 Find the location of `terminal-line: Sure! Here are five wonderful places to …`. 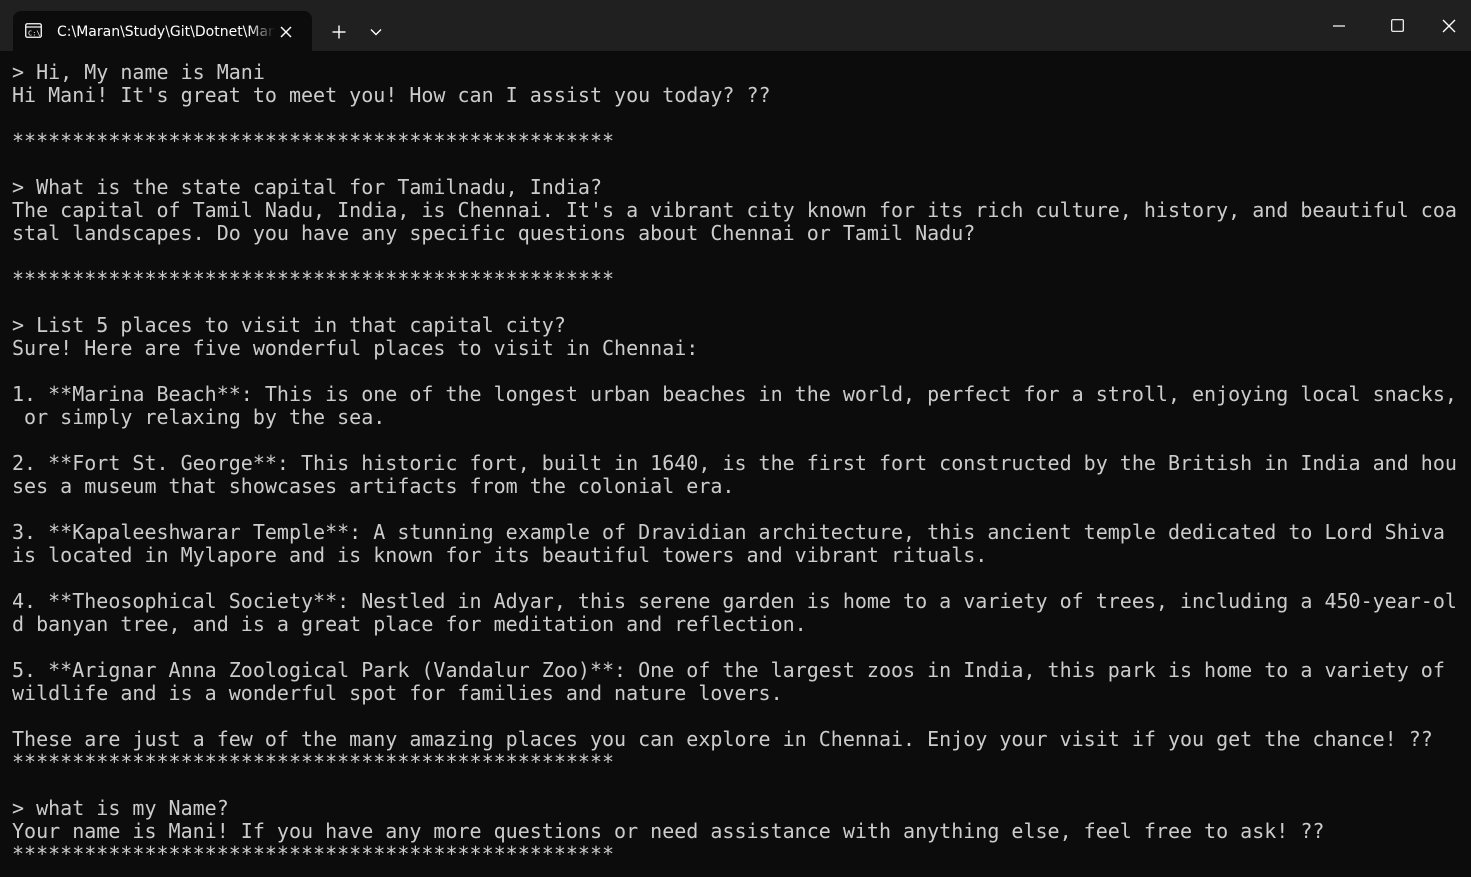

terminal-line: Sure! Here are five wonderful places to … is located at coordinates (355, 348).